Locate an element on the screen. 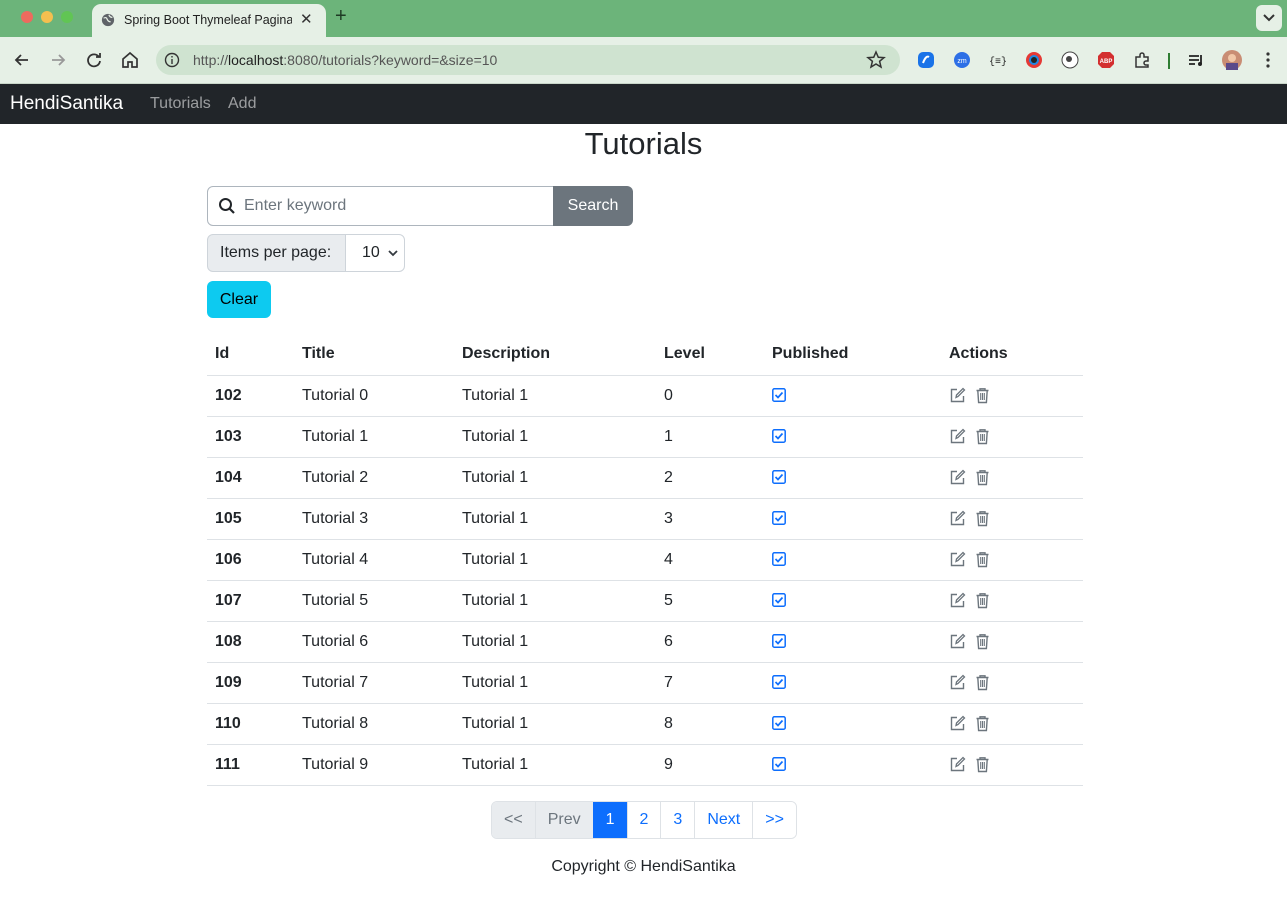  table-row: 111 Tutorial 9 Tutorial 19 is located at coordinates (645, 765).